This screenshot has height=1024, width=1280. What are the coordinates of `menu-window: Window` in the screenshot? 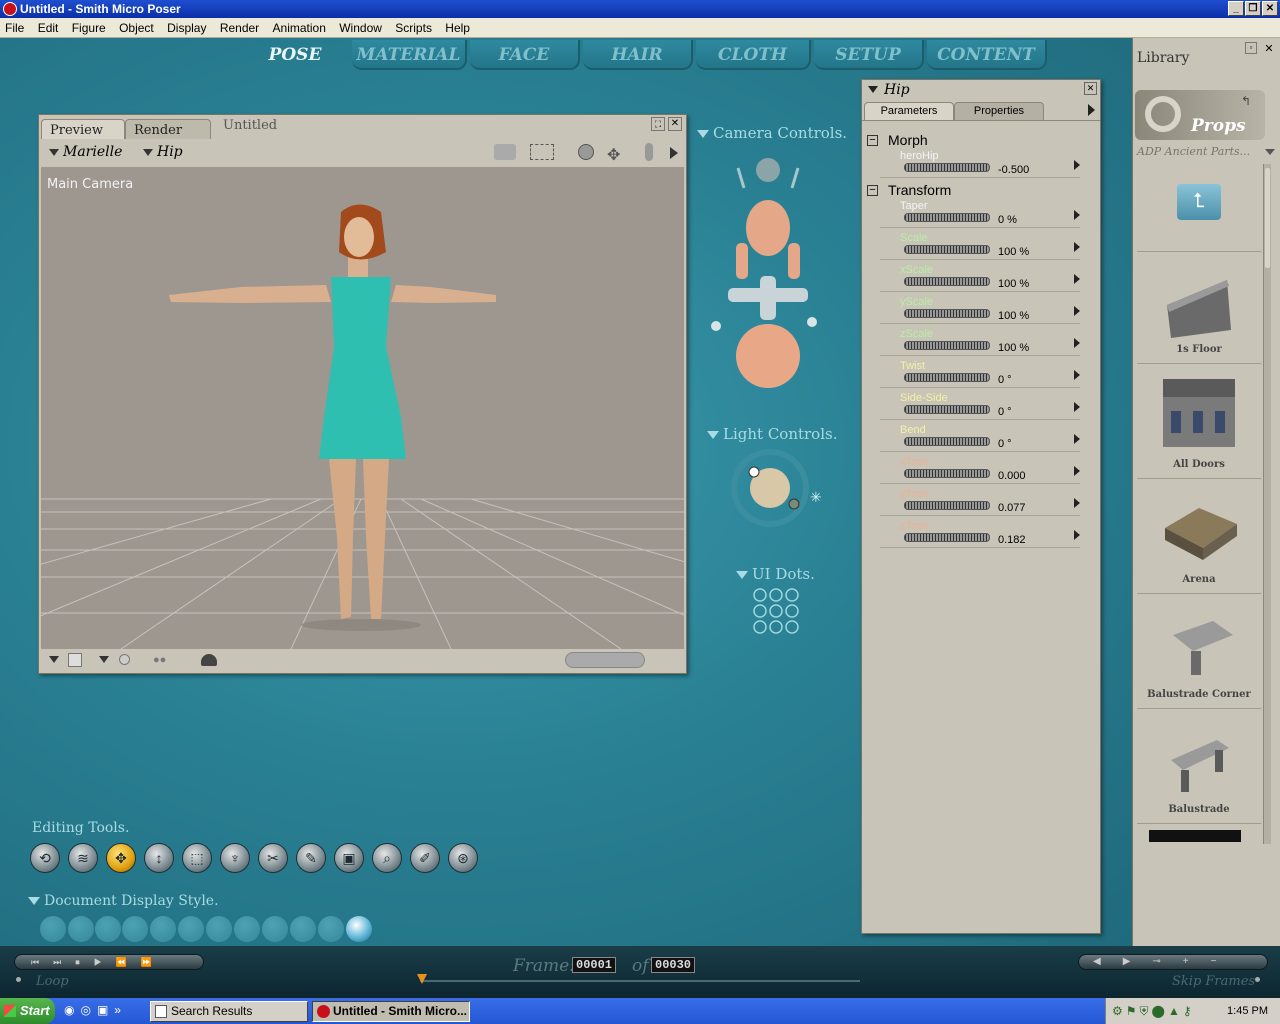 It's located at (360, 26).